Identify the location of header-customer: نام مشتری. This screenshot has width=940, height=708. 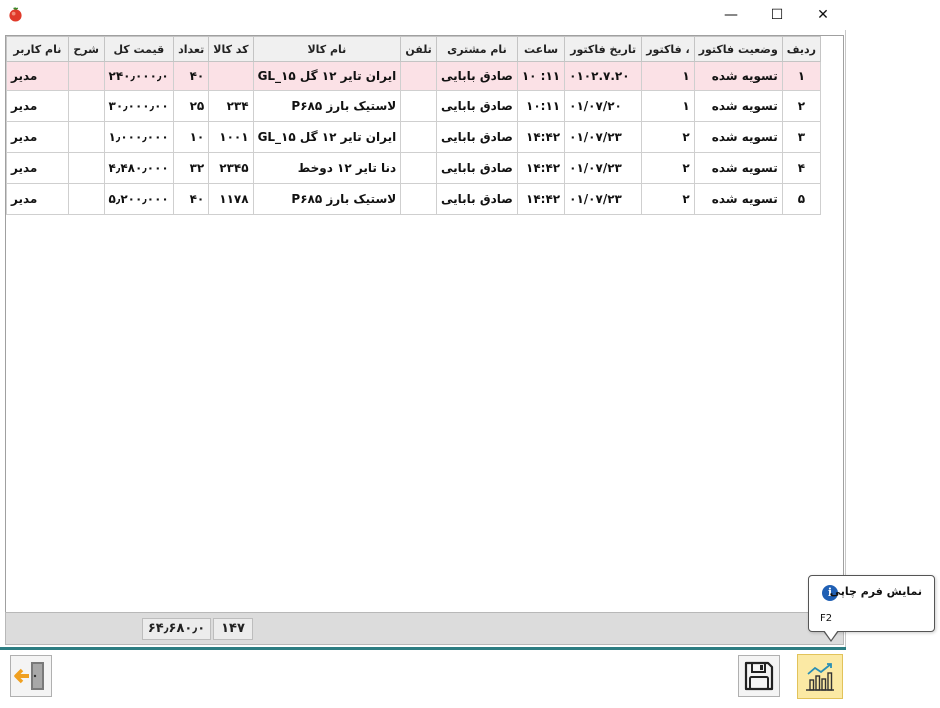
(477, 49).